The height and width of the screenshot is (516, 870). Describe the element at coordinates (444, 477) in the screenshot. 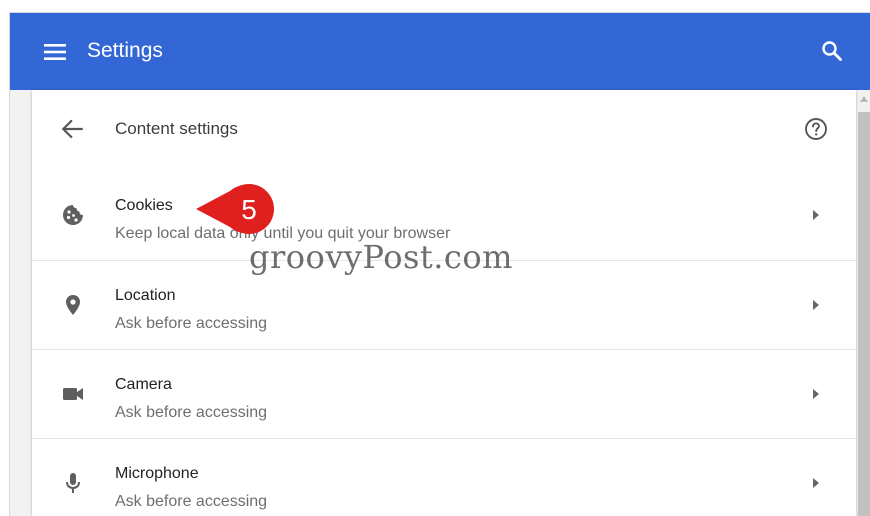

I see `settings-row-microphone: Microphone Ask before accessing` at that location.